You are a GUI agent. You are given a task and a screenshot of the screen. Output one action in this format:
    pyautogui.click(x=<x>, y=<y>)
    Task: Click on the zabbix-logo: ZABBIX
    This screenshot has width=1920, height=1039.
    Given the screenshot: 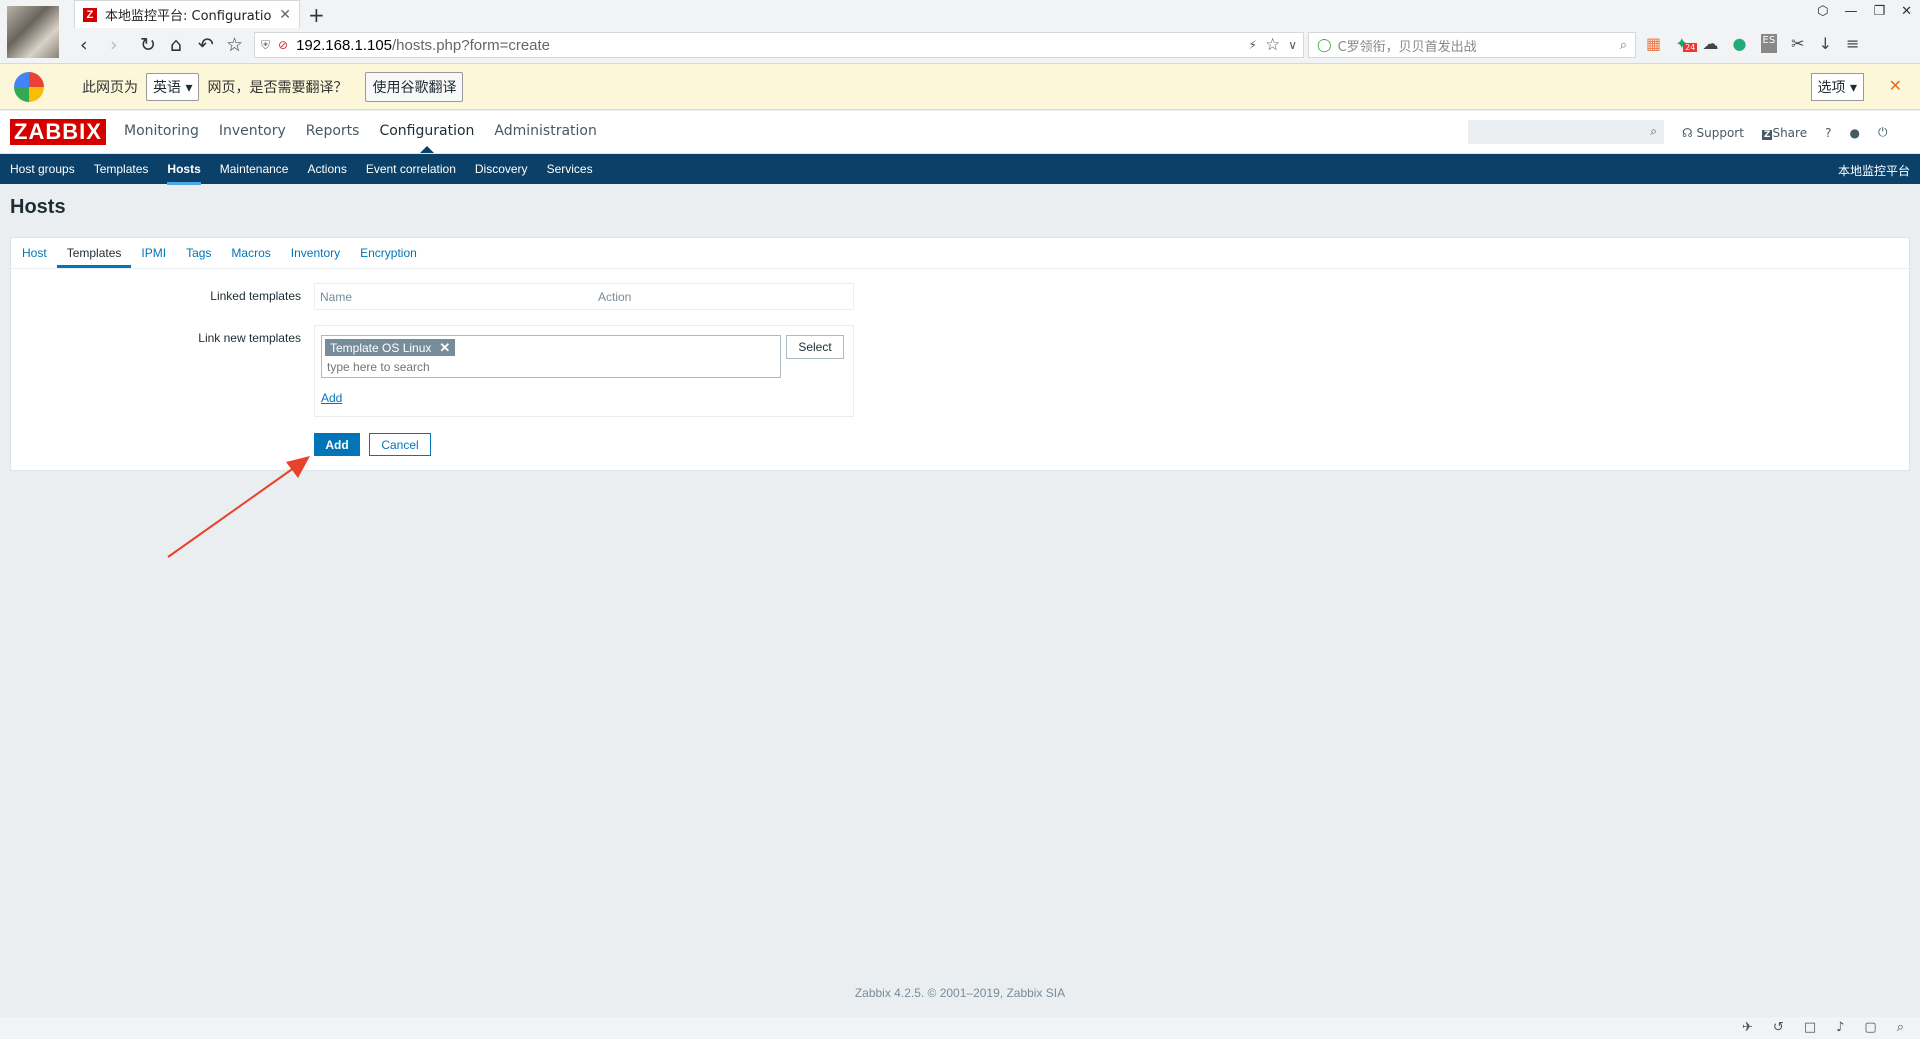 What is the action you would take?
    pyautogui.click(x=58, y=132)
    